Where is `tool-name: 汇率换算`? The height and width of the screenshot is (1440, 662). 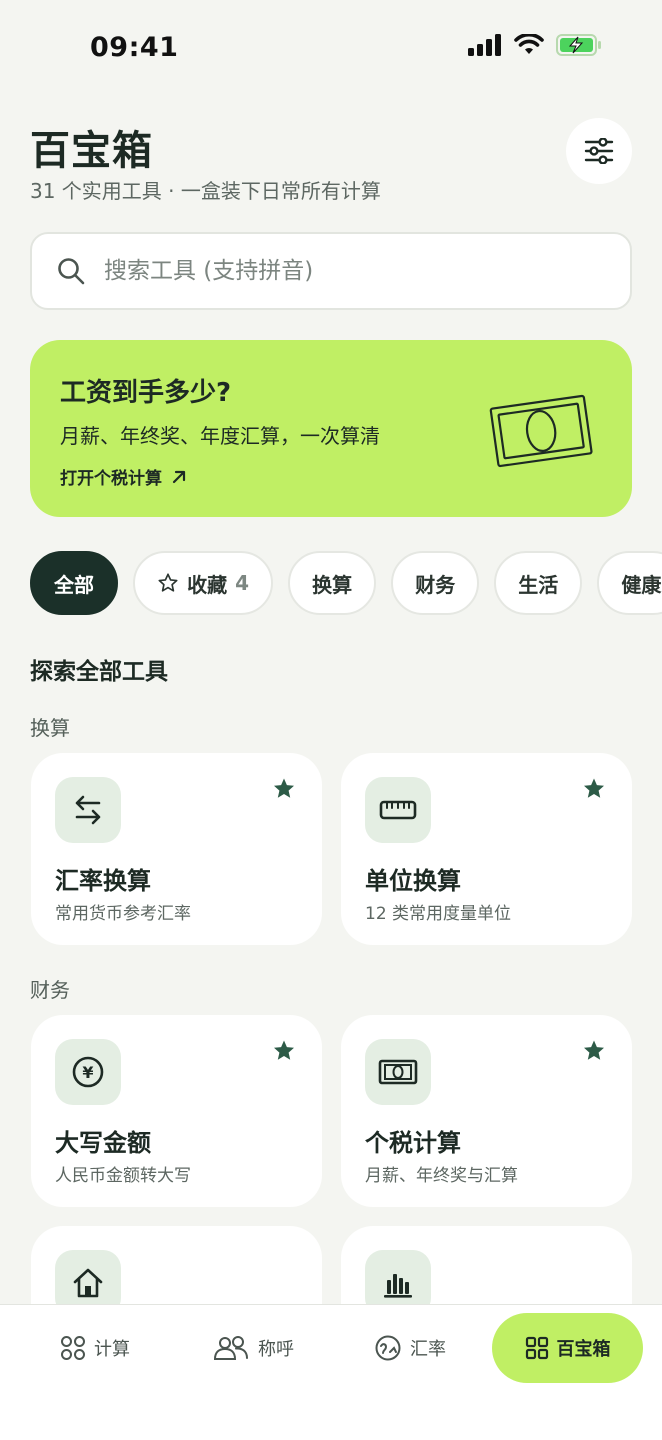 tool-name: 汇率换算 is located at coordinates (103, 881).